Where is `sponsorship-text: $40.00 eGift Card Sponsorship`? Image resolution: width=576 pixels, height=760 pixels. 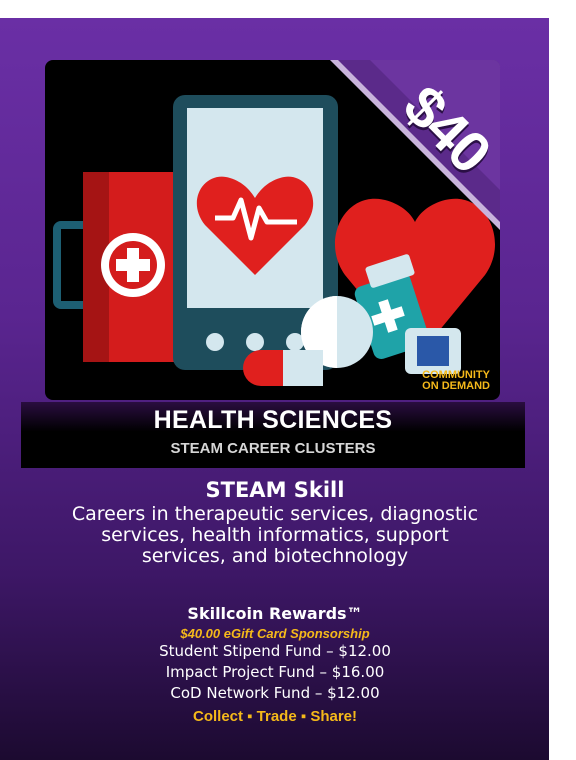
sponsorship-text: $40.00 eGift Card Sponsorship is located at coordinates (275, 633).